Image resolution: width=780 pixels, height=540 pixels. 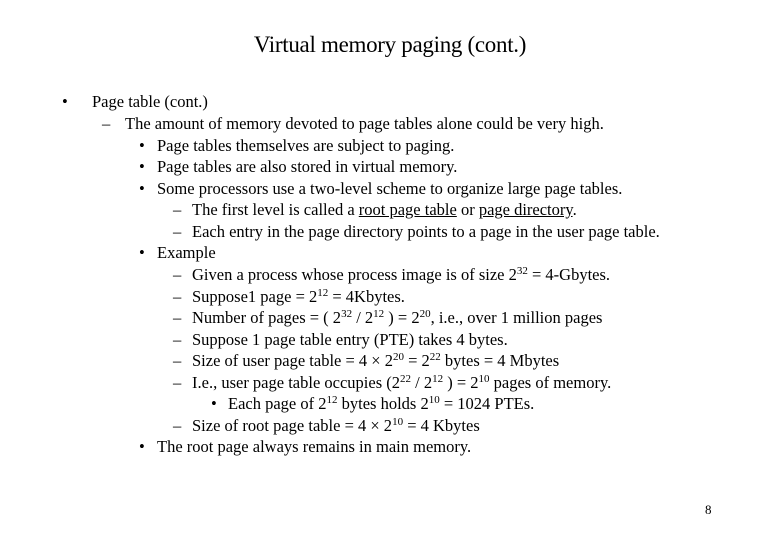 I want to click on text-segment: , i.e., over 1 million pages, so click(x=516, y=317).